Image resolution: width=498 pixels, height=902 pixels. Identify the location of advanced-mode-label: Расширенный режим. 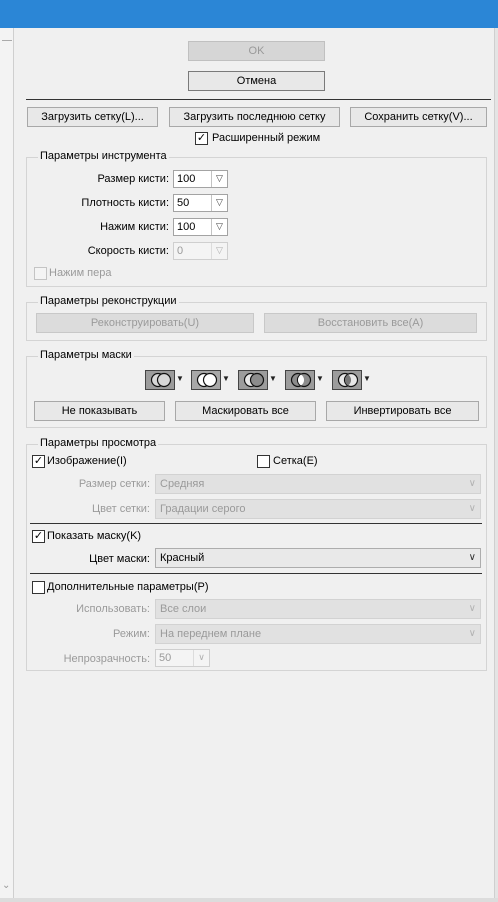
(266, 138).